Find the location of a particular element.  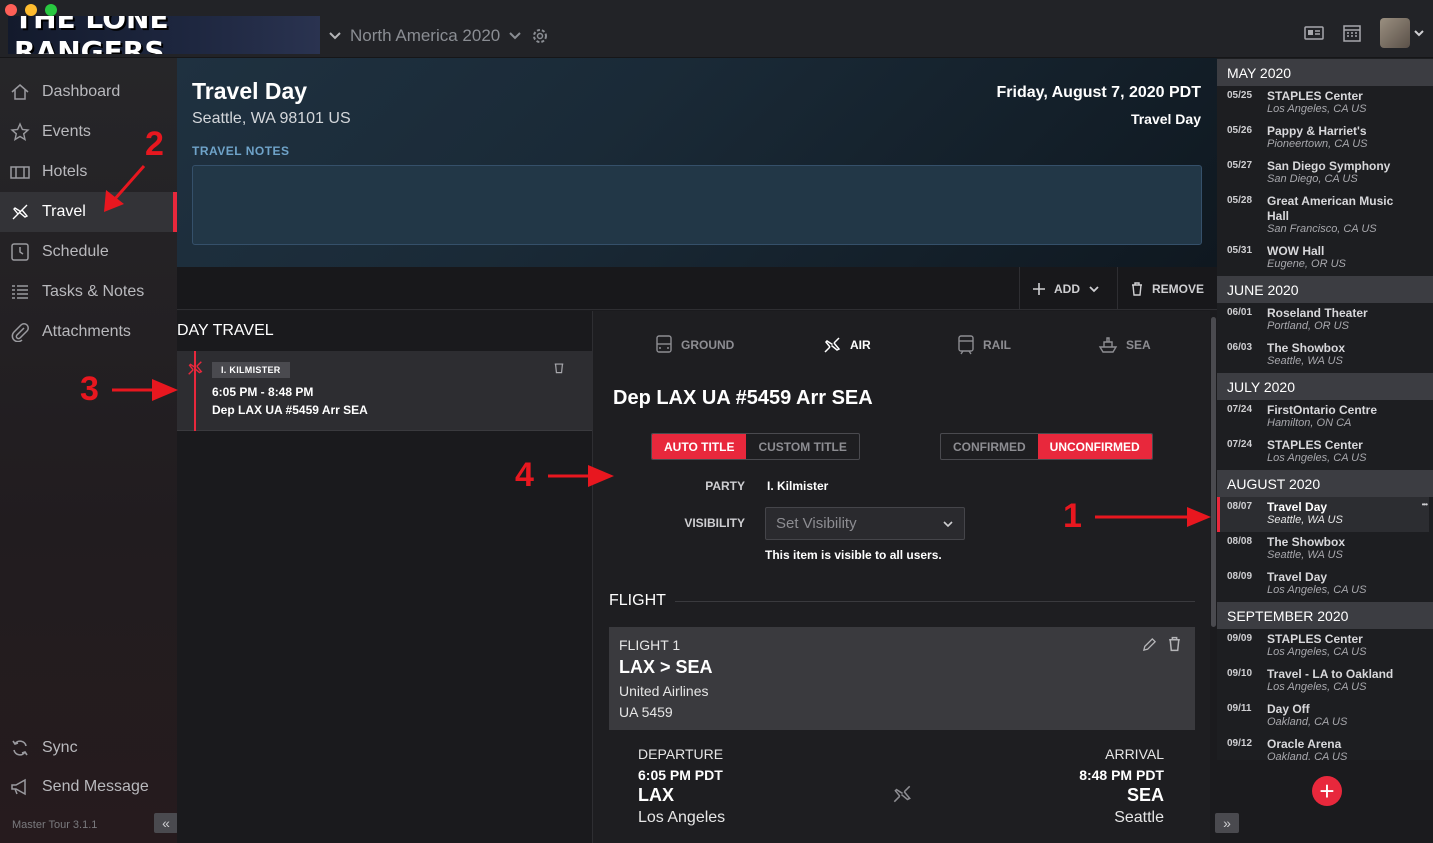

send-message-label: Send Message is located at coordinates (95, 786).